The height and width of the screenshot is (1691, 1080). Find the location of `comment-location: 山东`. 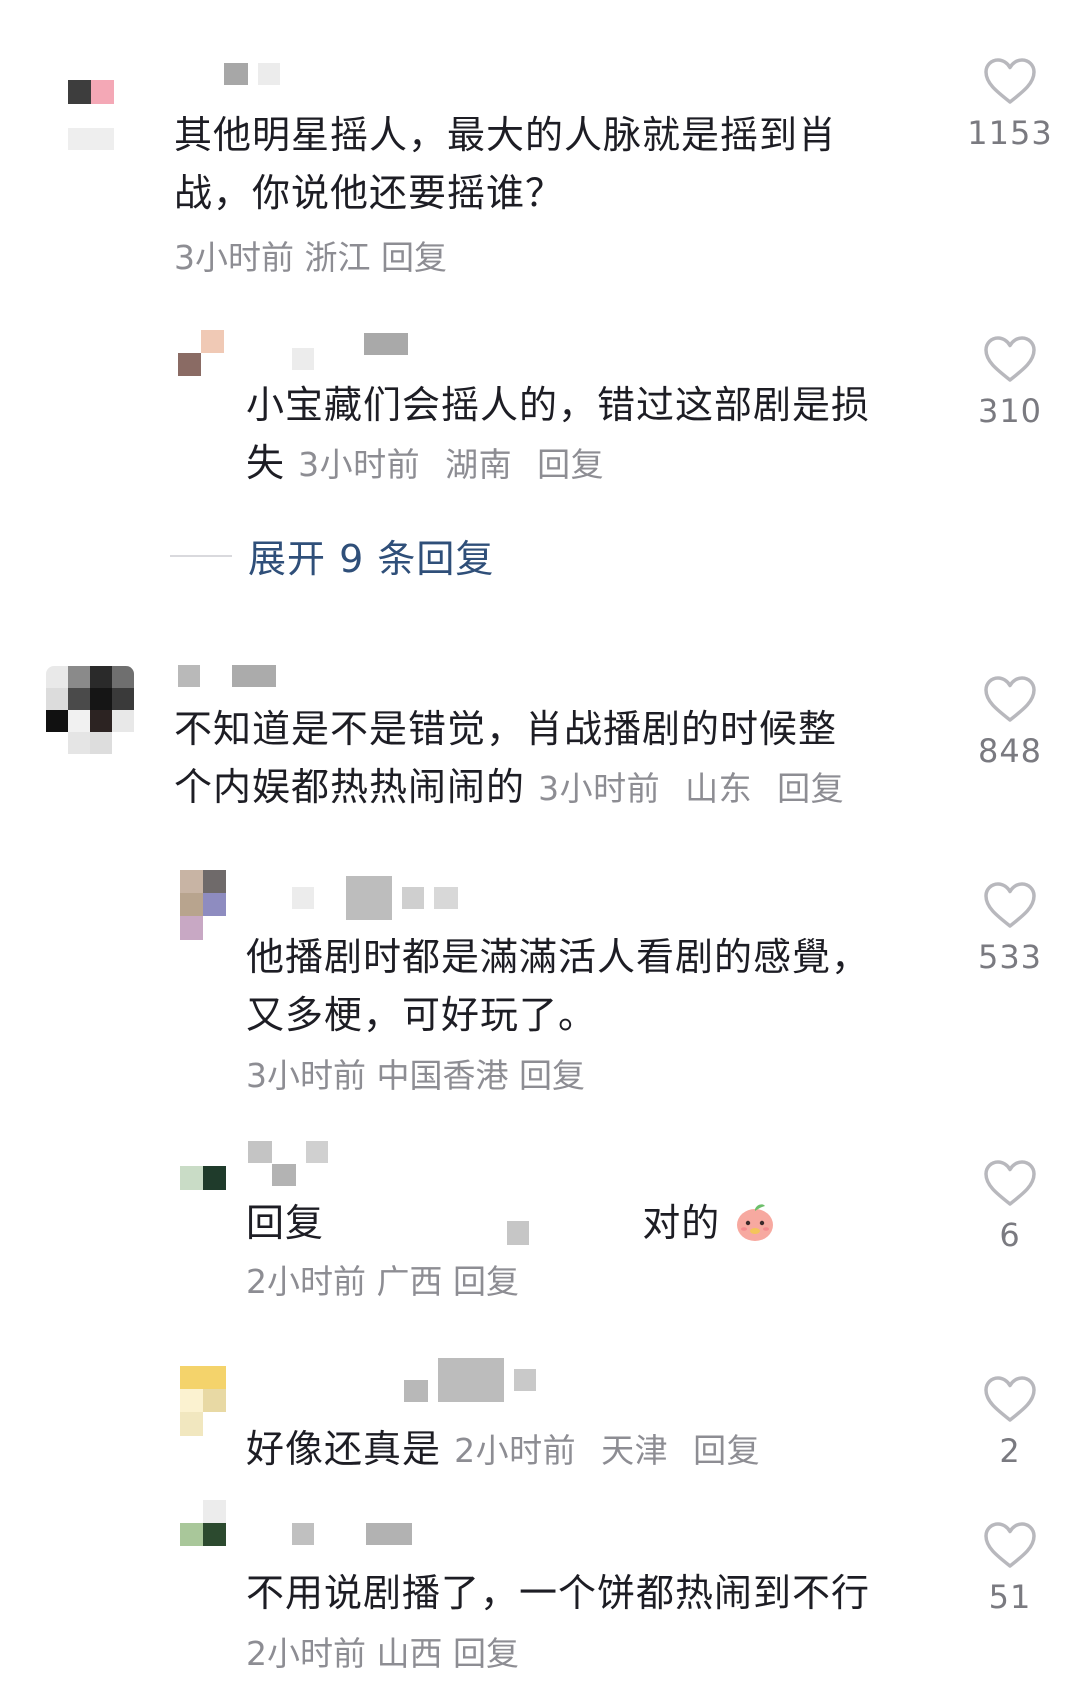

comment-location: 山东 is located at coordinates (719, 788).